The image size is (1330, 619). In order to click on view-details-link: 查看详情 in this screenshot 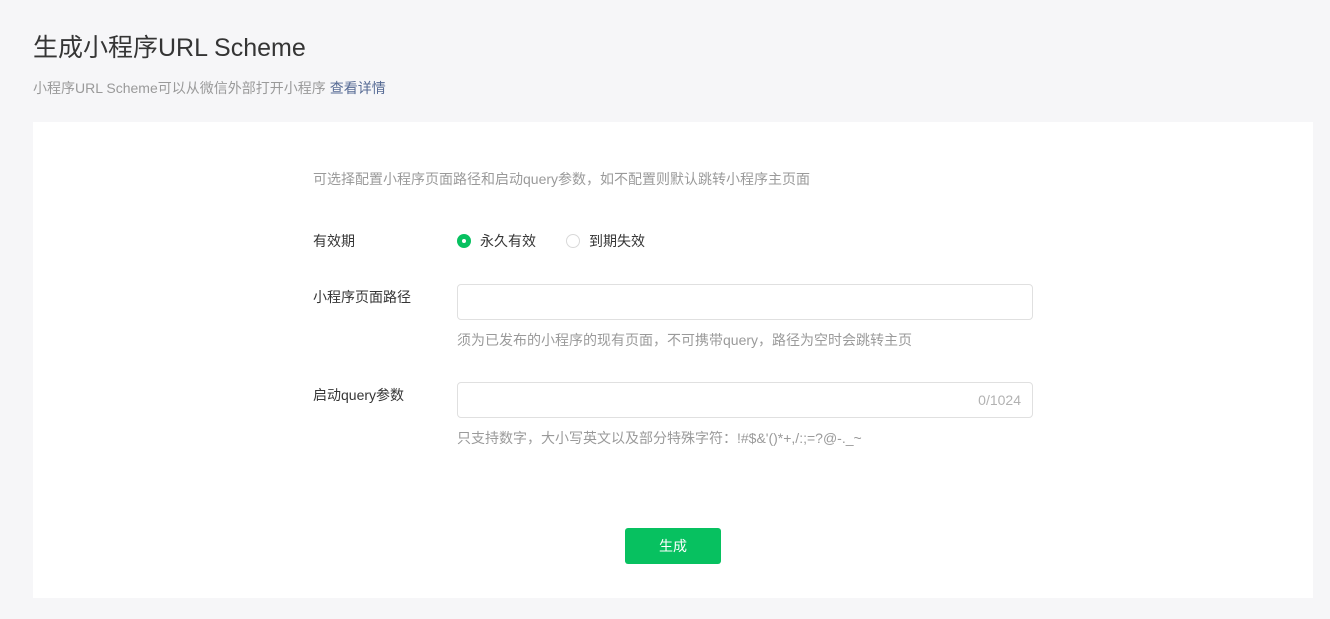, I will do `click(358, 88)`.